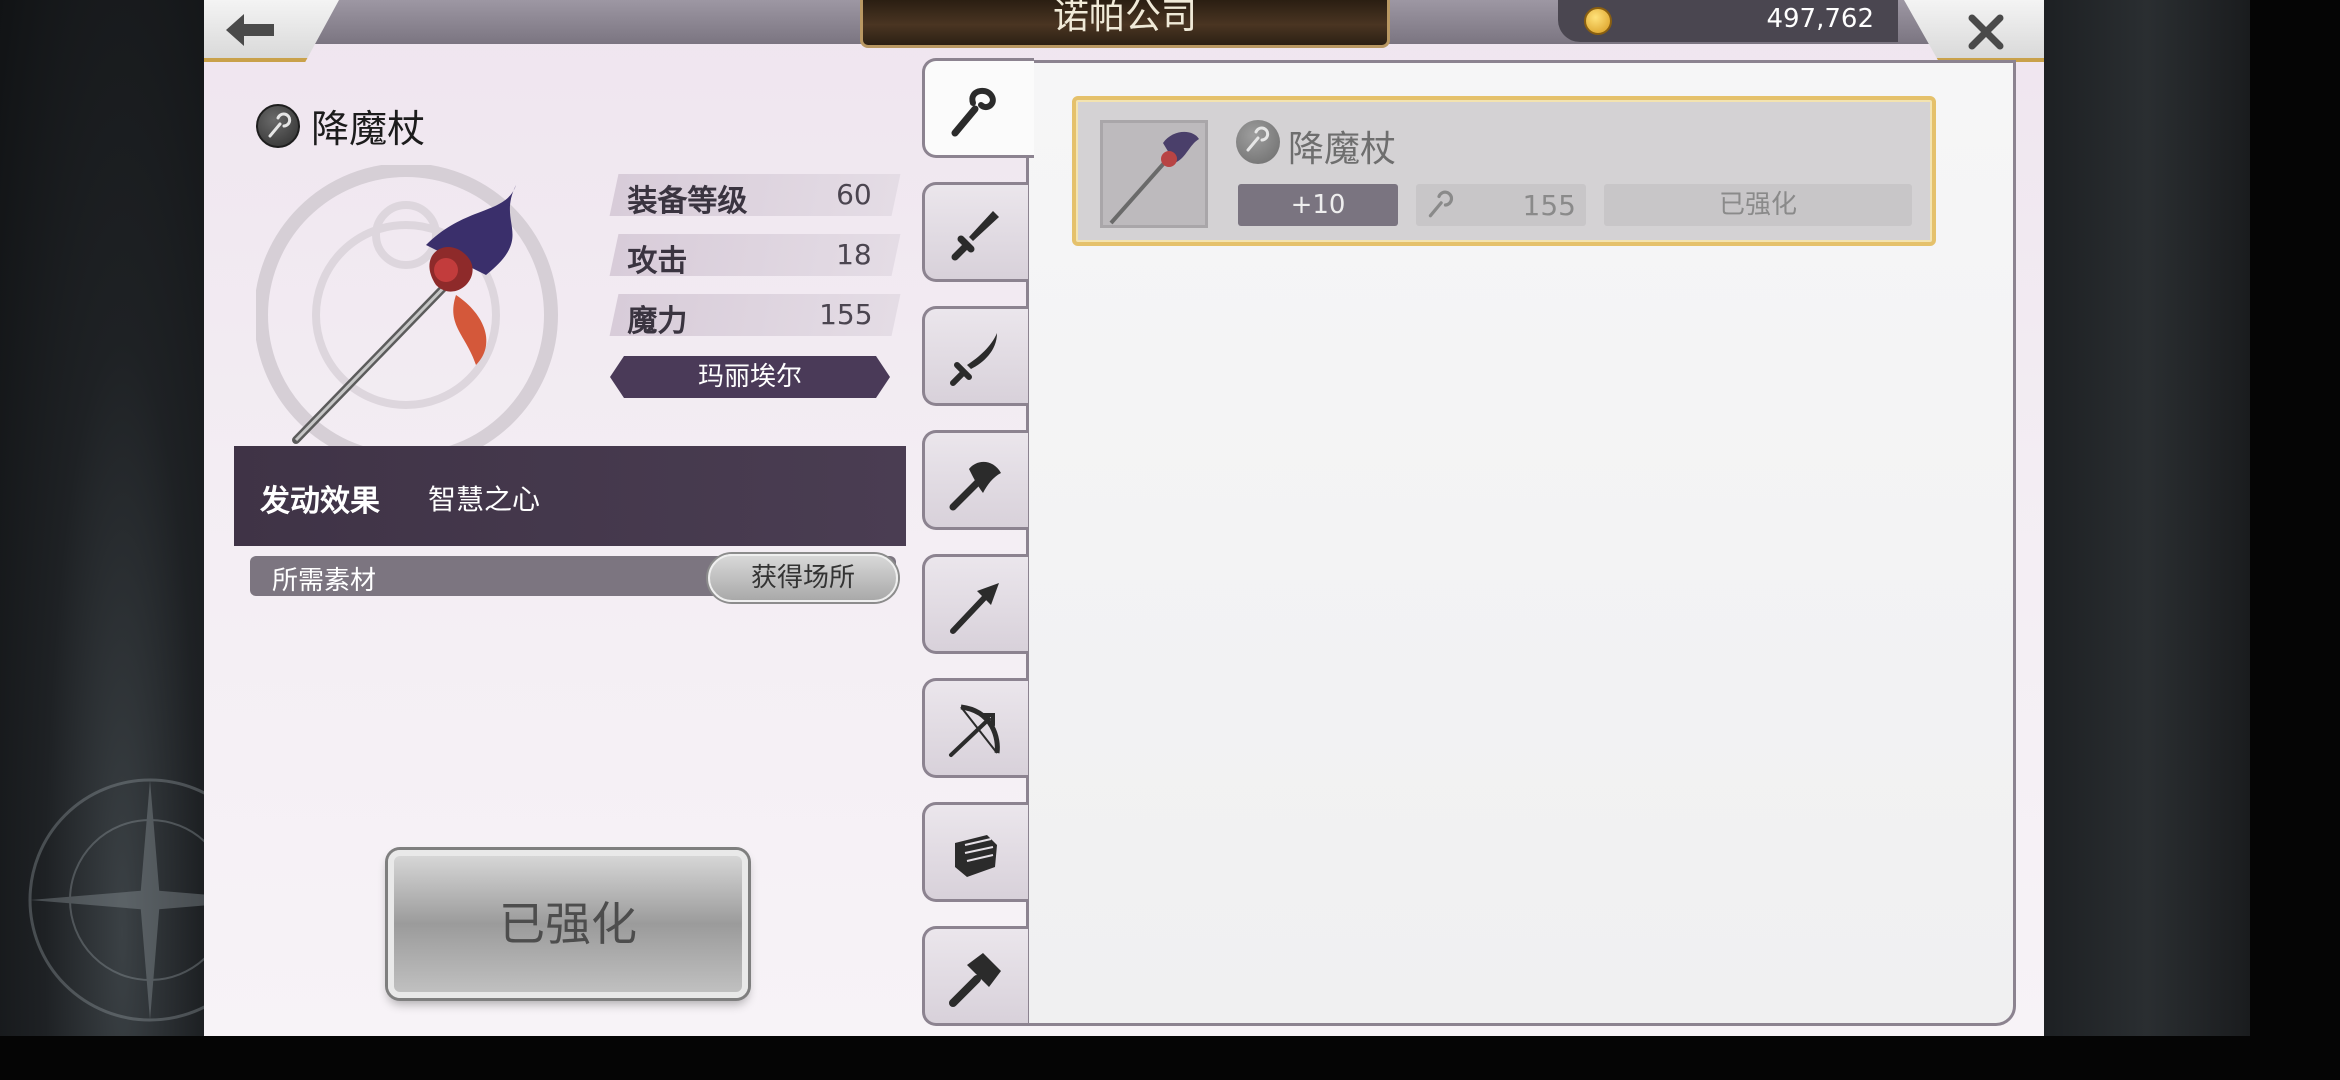 This screenshot has width=2340, height=1080. Describe the element at coordinates (975, 486) in the screenshot. I see `axe-icon` at that location.